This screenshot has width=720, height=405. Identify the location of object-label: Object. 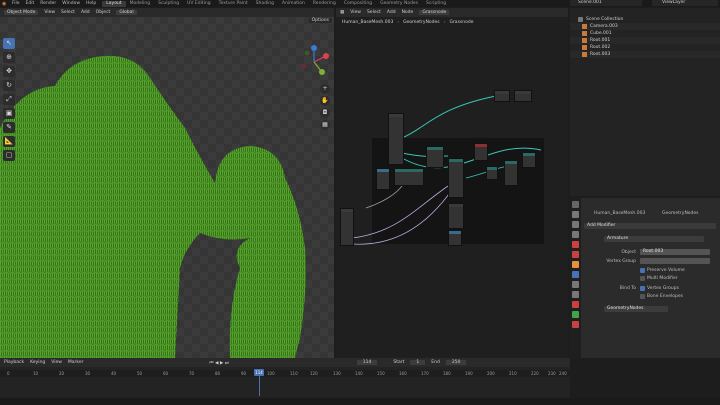
(628, 252).